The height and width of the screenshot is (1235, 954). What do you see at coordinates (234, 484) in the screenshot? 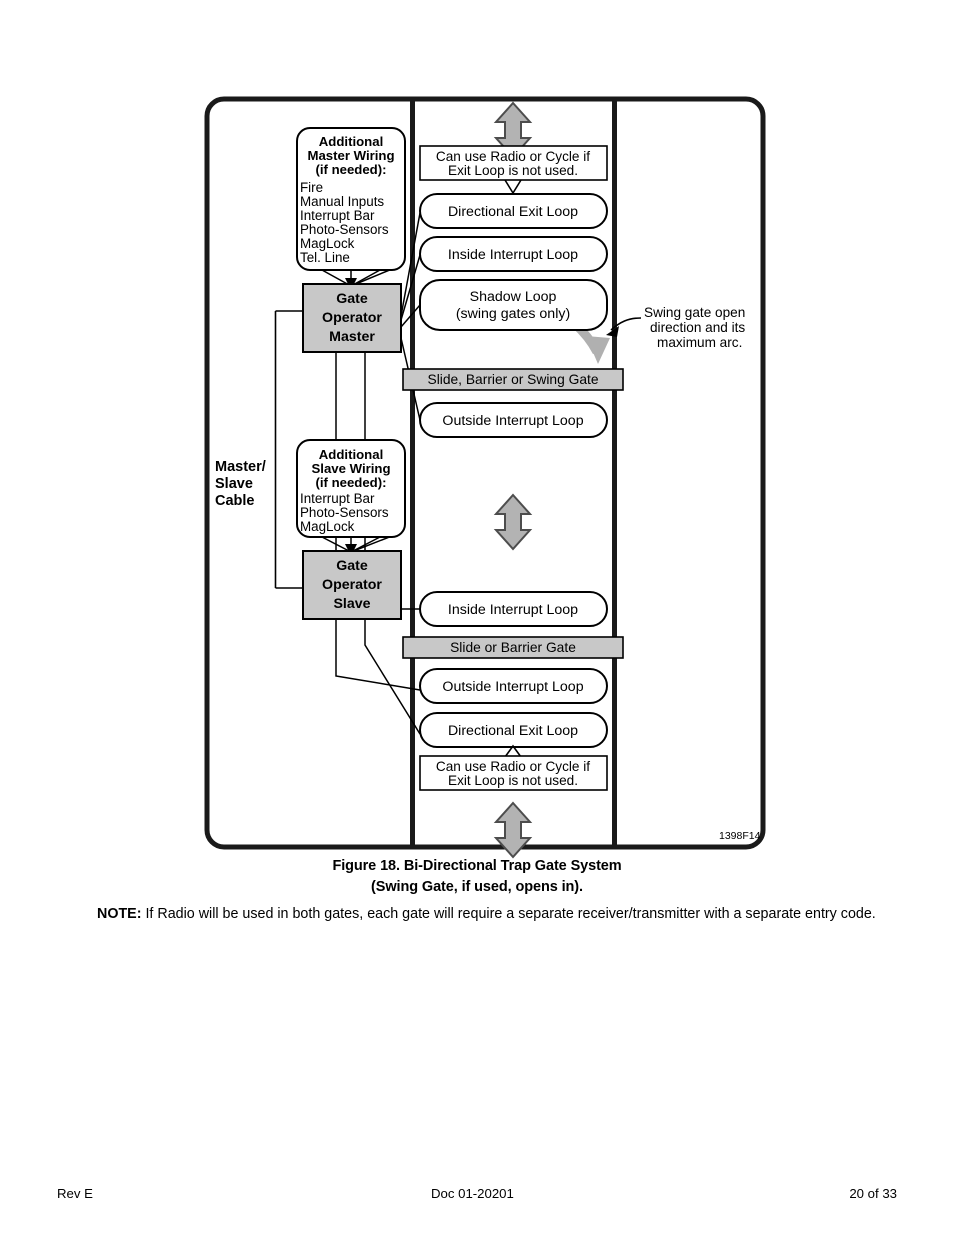
I see `master-slave-cable-label-line2: Slave` at bounding box center [234, 484].